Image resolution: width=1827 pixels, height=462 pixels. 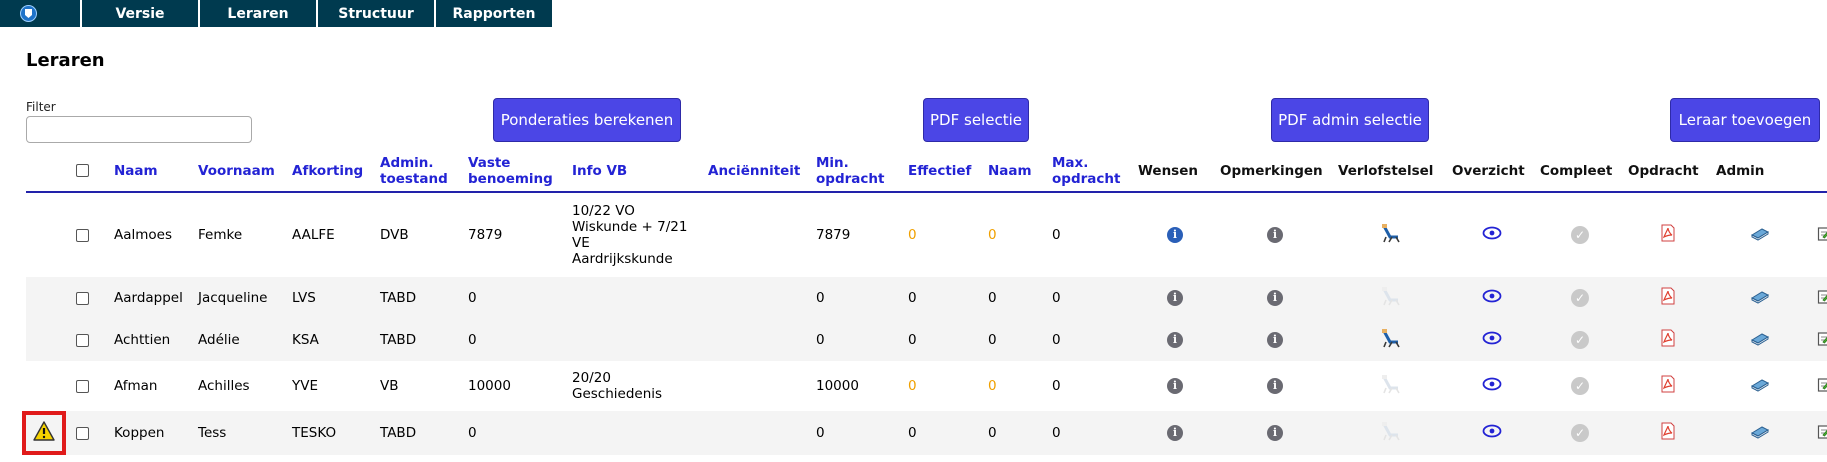 I want to click on cell-overzicht, so click(x=1492, y=433).